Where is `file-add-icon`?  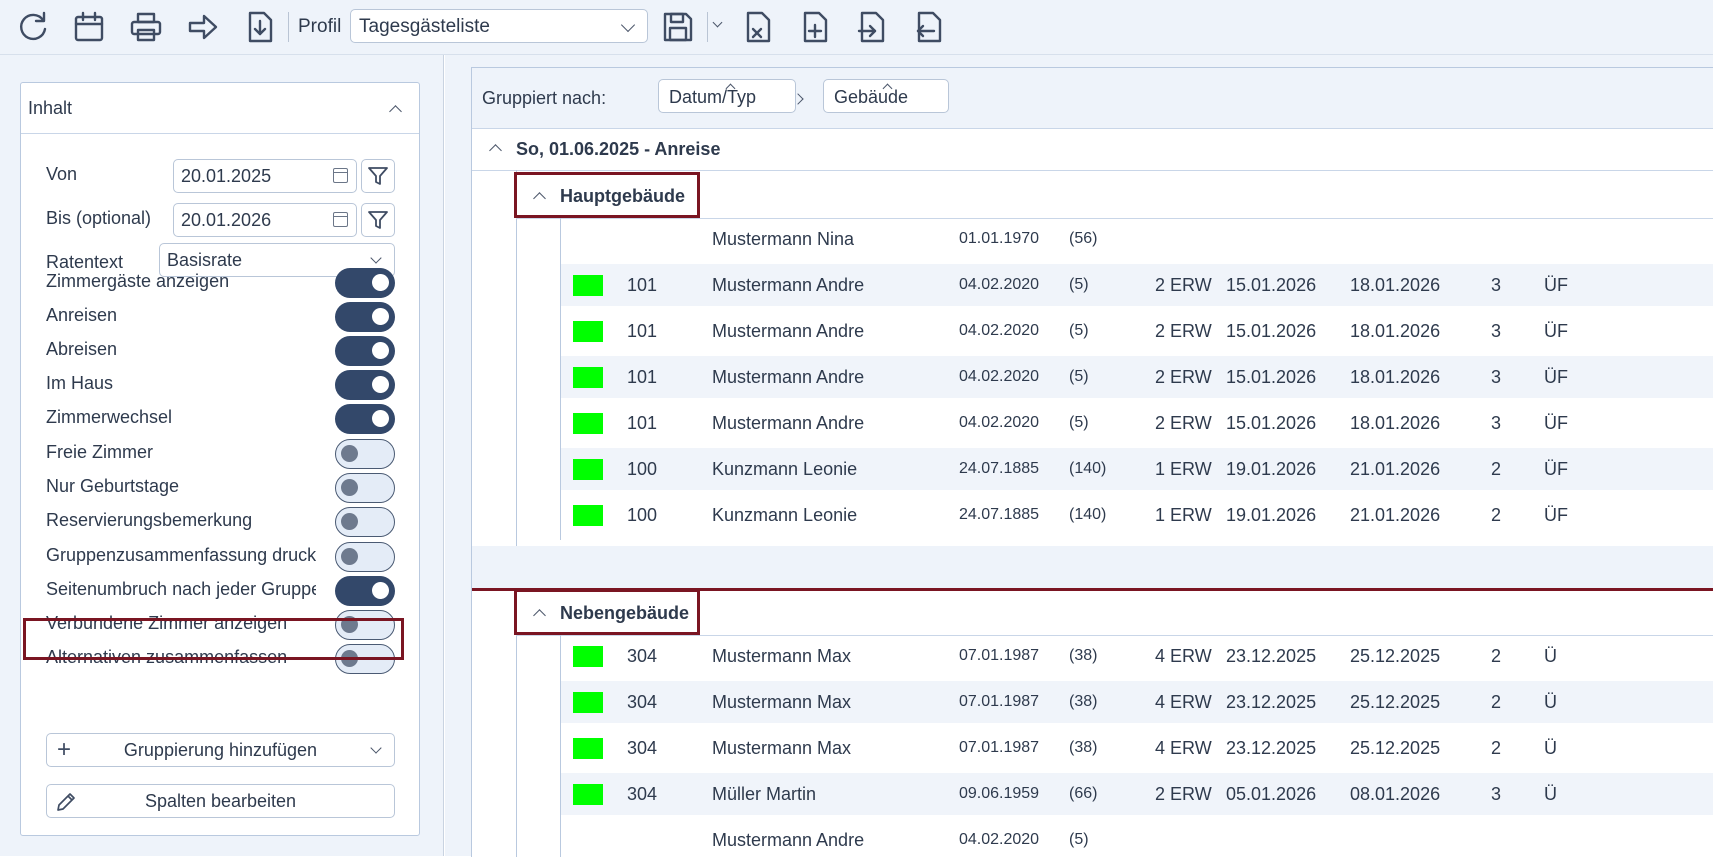 file-add-icon is located at coordinates (815, 27).